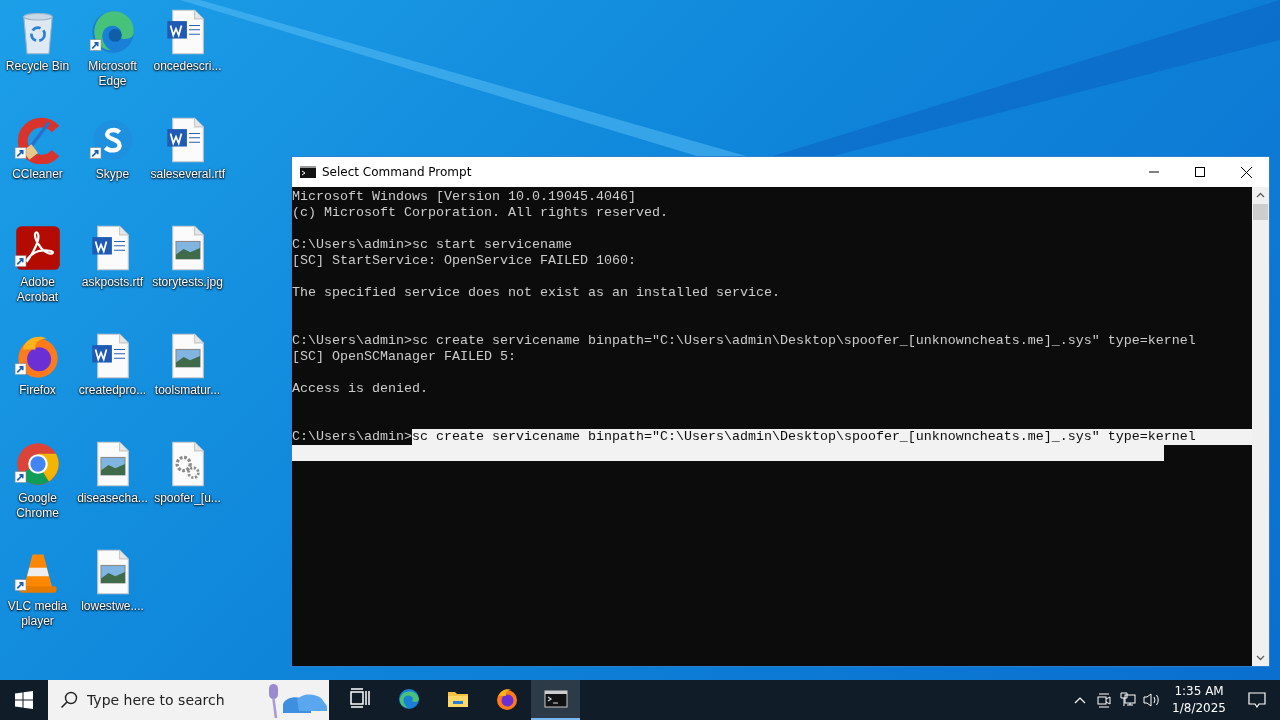 The width and height of the screenshot is (1280, 720). What do you see at coordinates (112, 174) in the screenshot?
I see `desktop-icon-label: Skype` at bounding box center [112, 174].